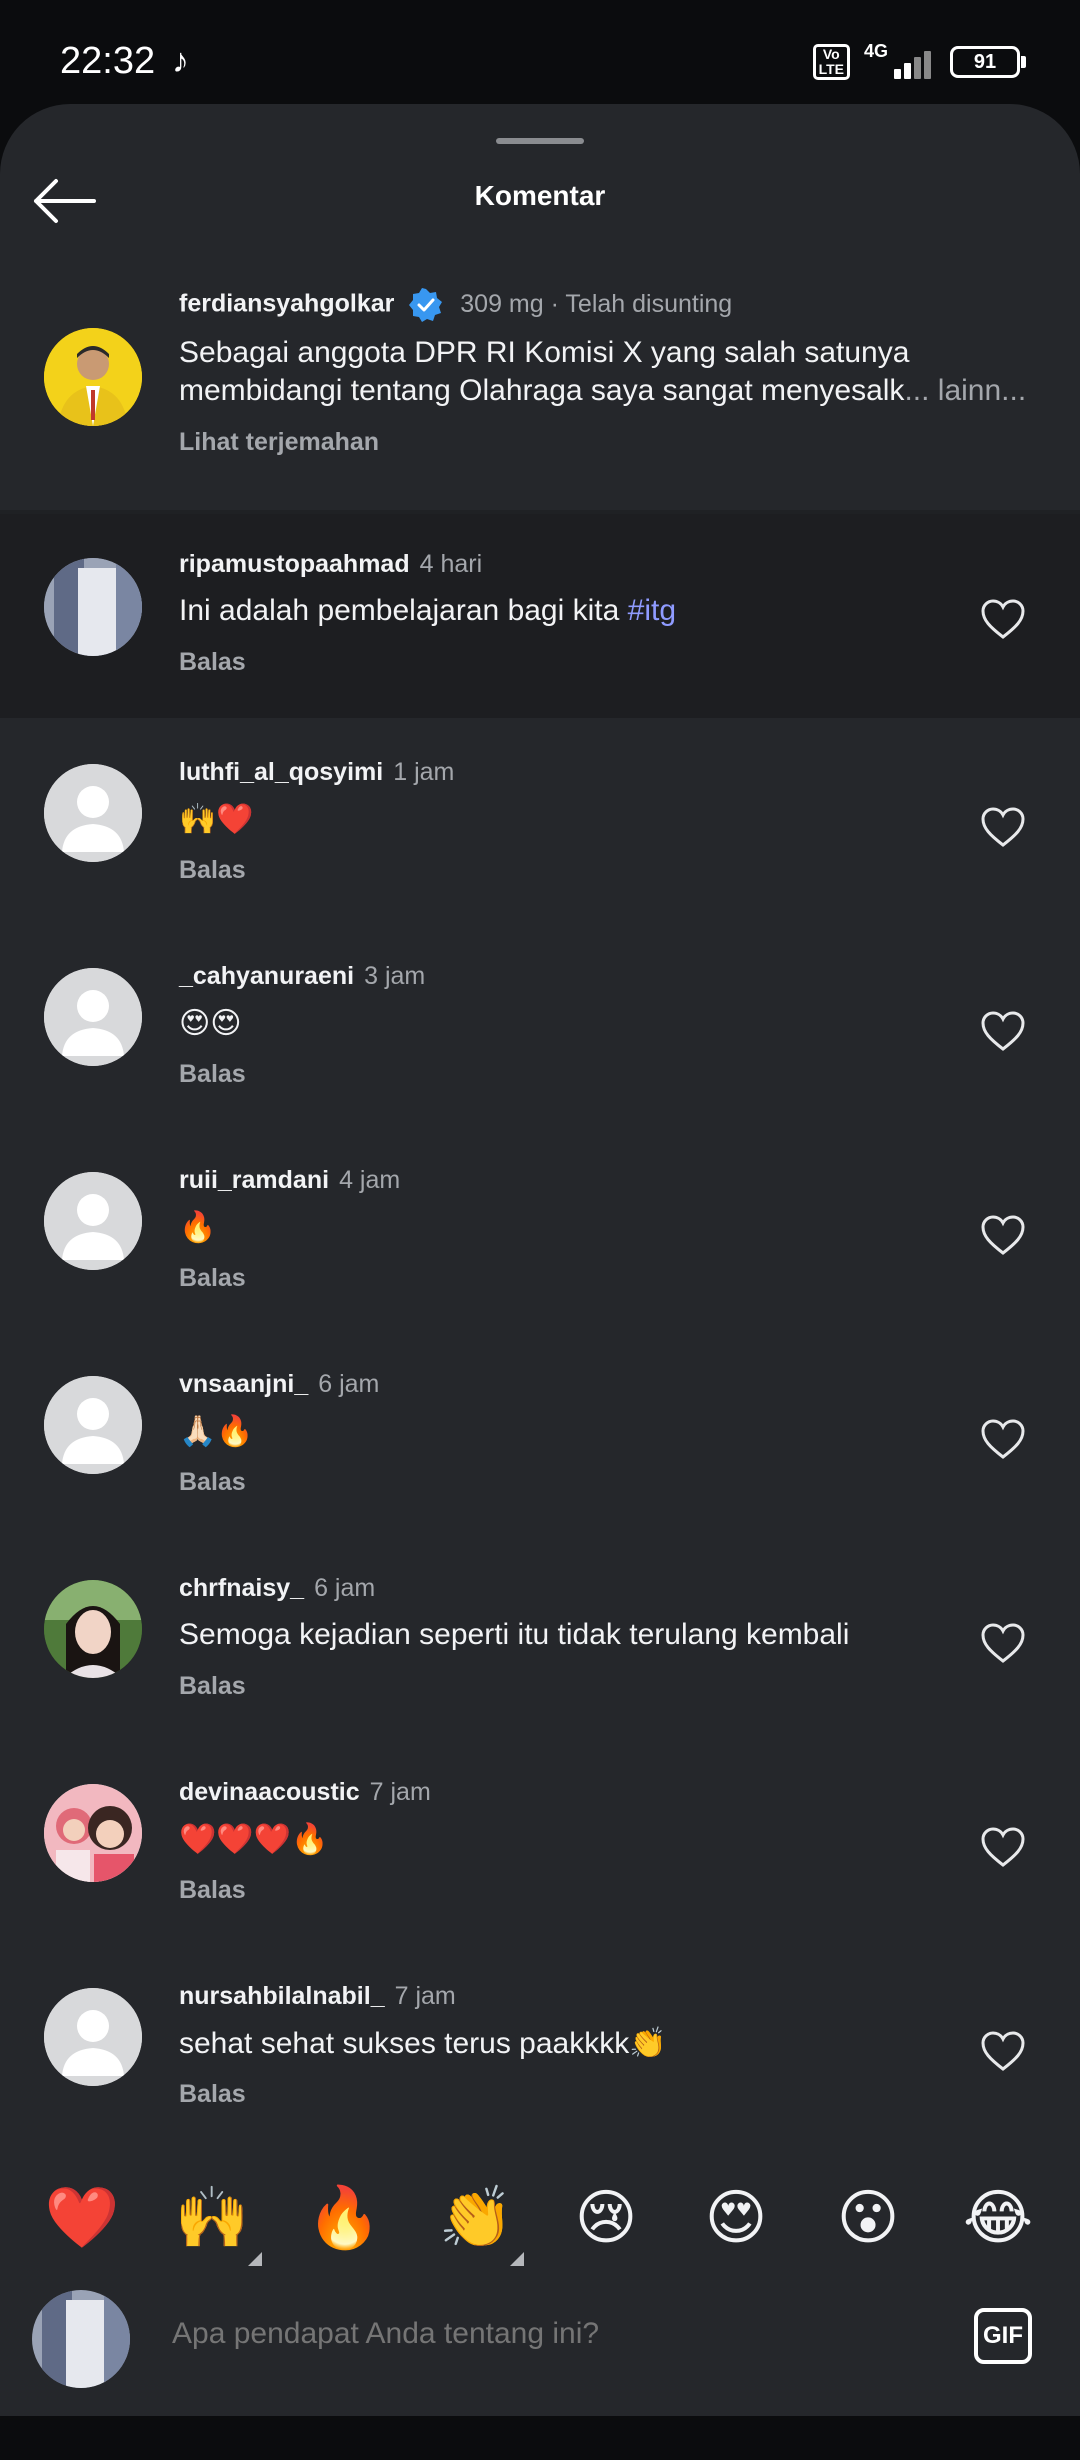 The height and width of the screenshot is (2460, 1080). I want to click on hashtag-link: #itg, so click(652, 610).